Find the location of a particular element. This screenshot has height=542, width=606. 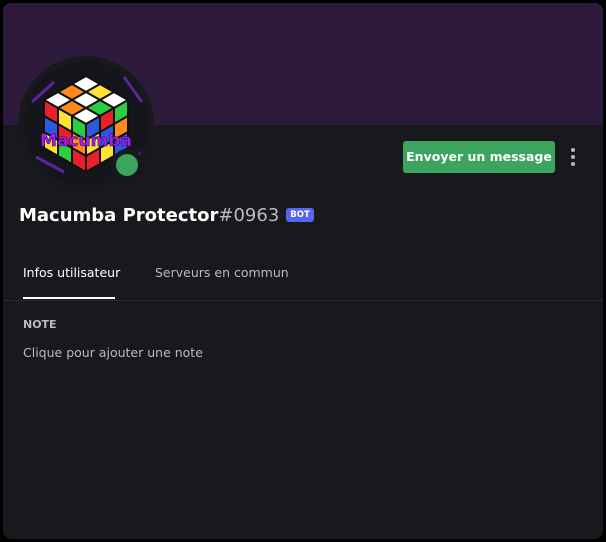

active-tab-indicator is located at coordinates (69, 298).